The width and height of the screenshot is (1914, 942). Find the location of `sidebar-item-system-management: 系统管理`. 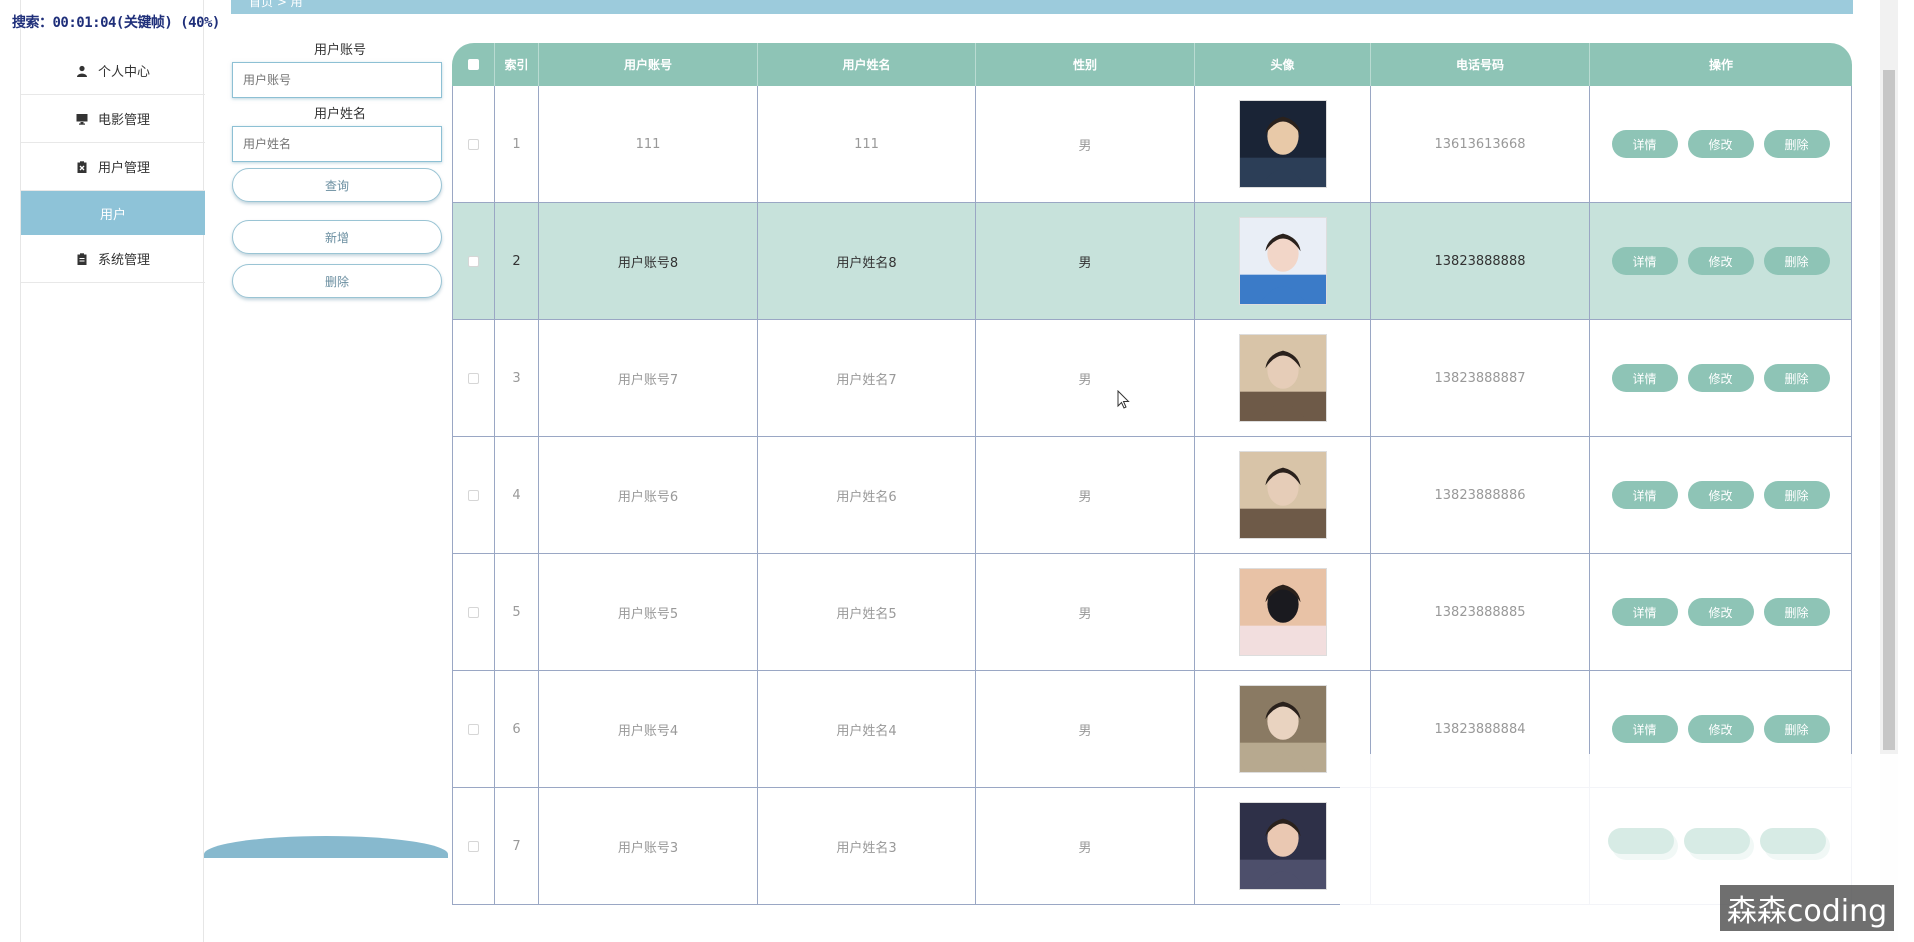

sidebar-item-system-management: 系统管理 is located at coordinates (113, 259).